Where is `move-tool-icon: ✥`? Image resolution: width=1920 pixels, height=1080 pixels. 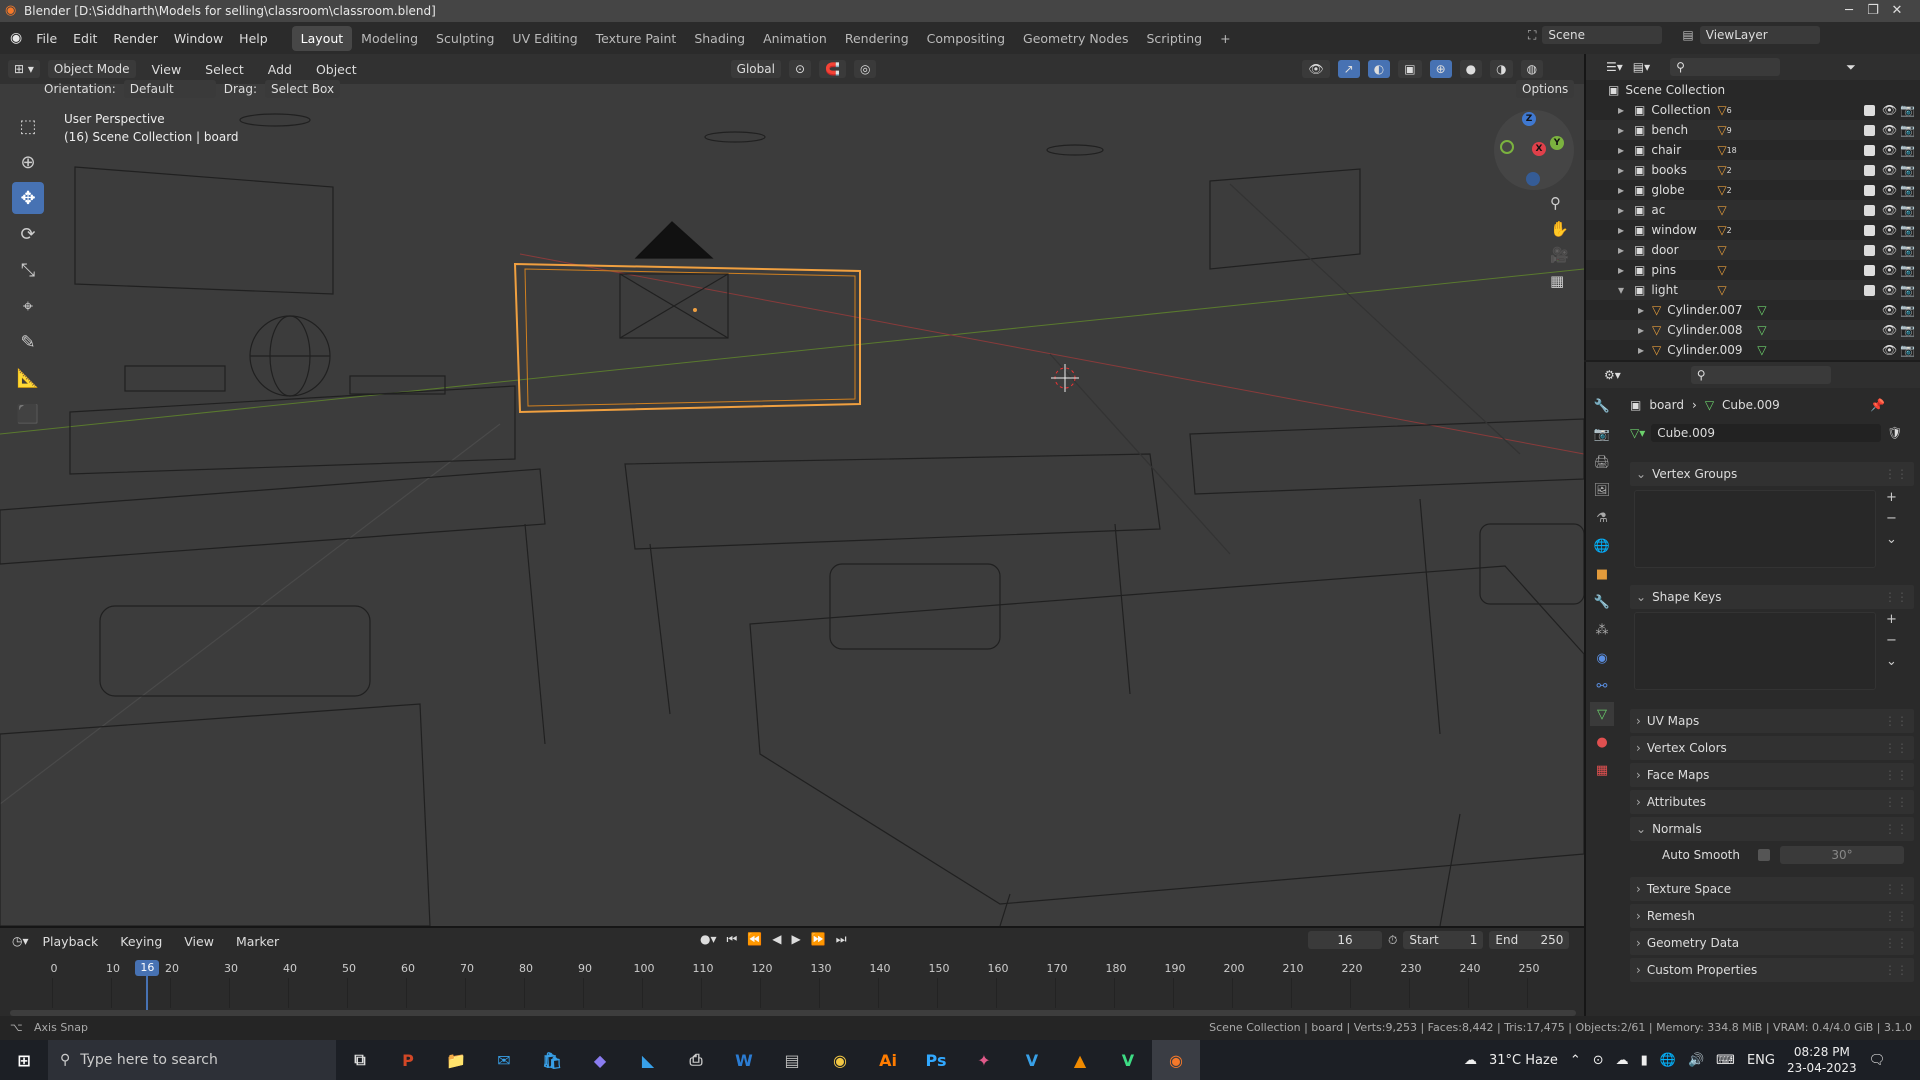 move-tool-icon: ✥ is located at coordinates (28, 198).